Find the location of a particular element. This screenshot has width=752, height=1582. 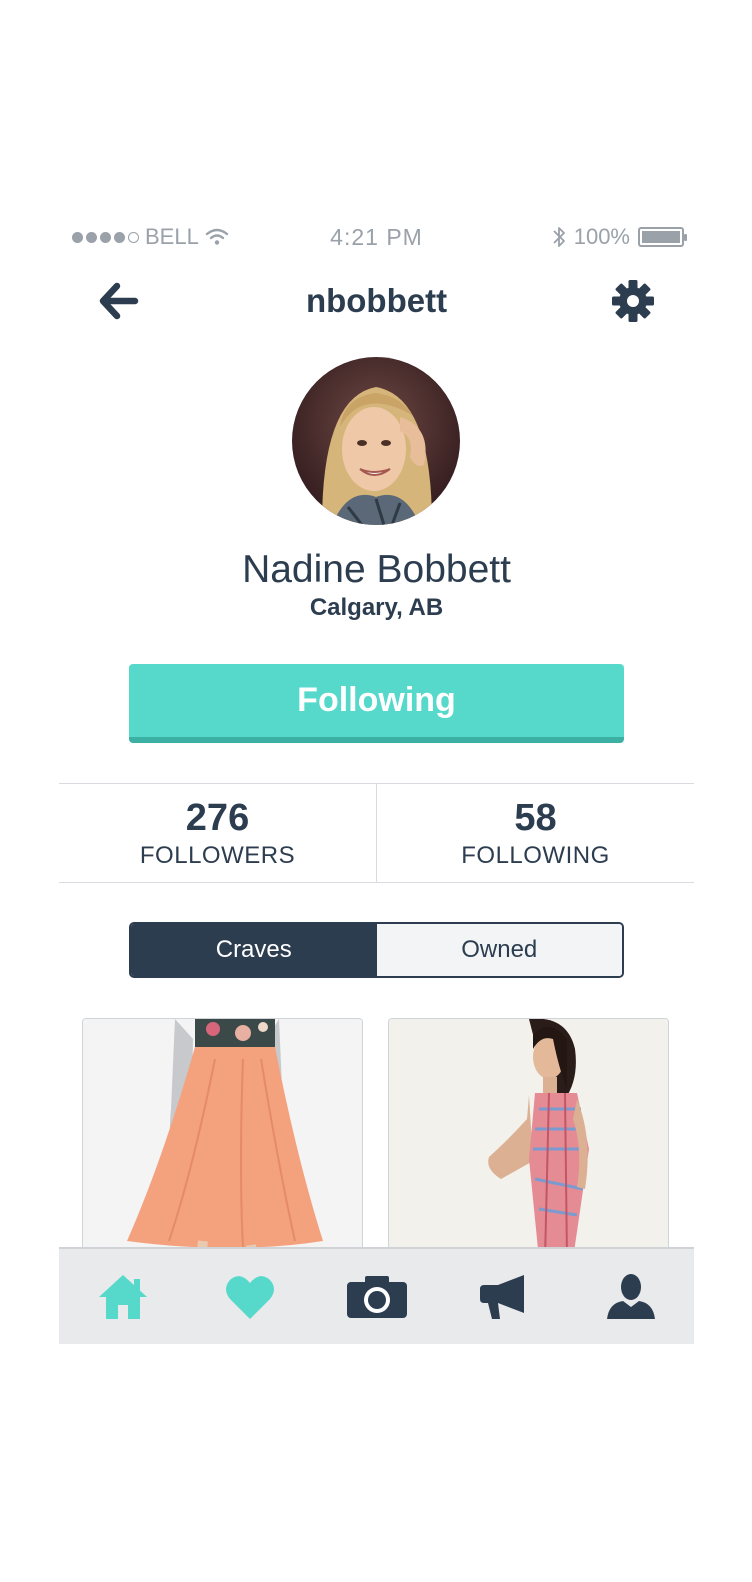

tab-craves is located at coordinates (250, 1297).